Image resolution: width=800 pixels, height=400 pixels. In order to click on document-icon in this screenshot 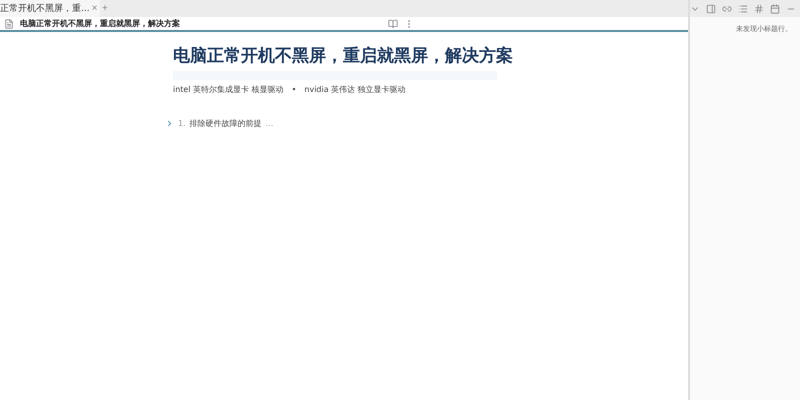, I will do `click(9, 23)`.